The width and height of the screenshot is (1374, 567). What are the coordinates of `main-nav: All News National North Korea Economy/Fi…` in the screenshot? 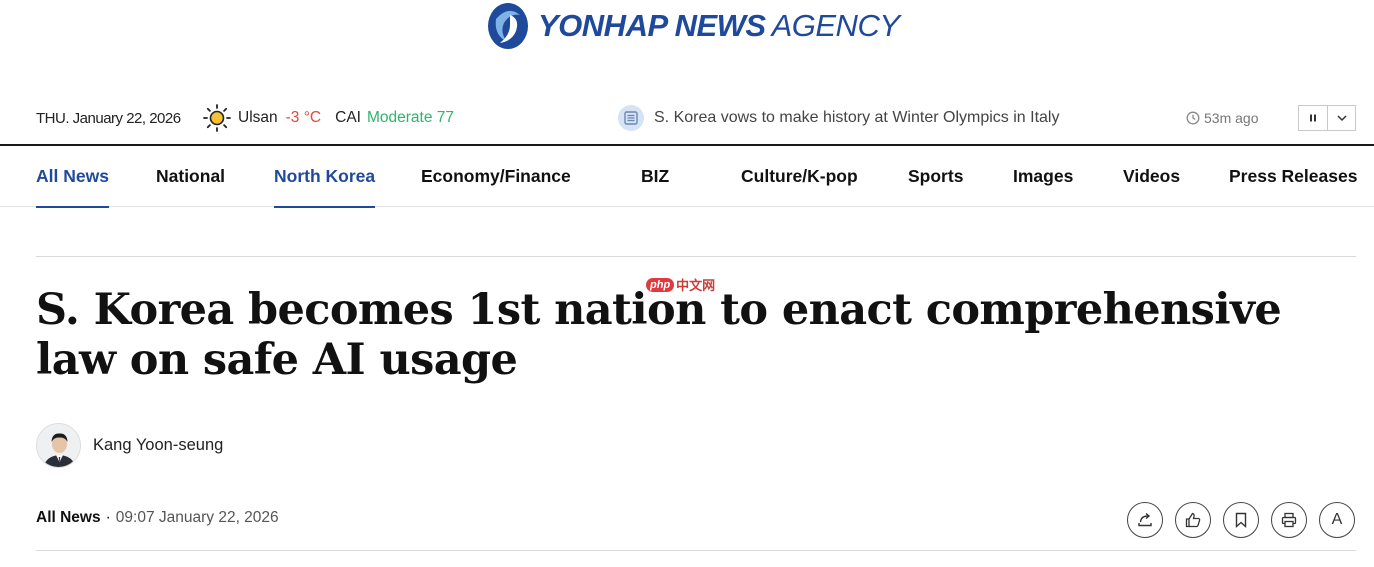 It's located at (687, 177).